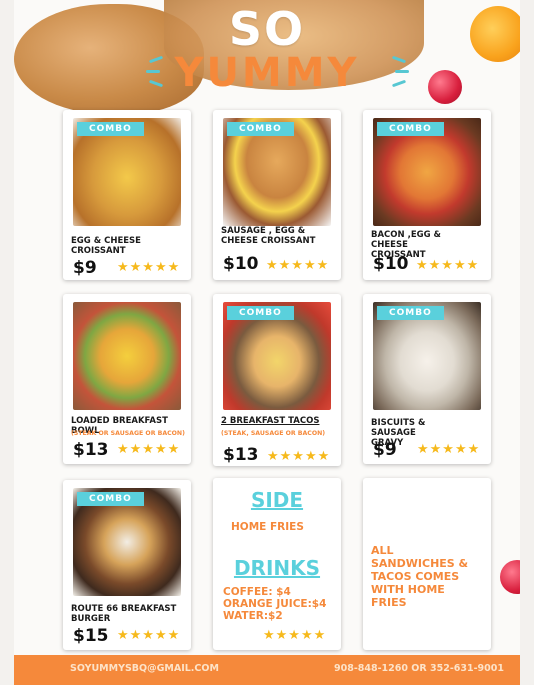 This screenshot has height=685, width=534. I want to click on side-heading: SIDE, so click(277, 500).